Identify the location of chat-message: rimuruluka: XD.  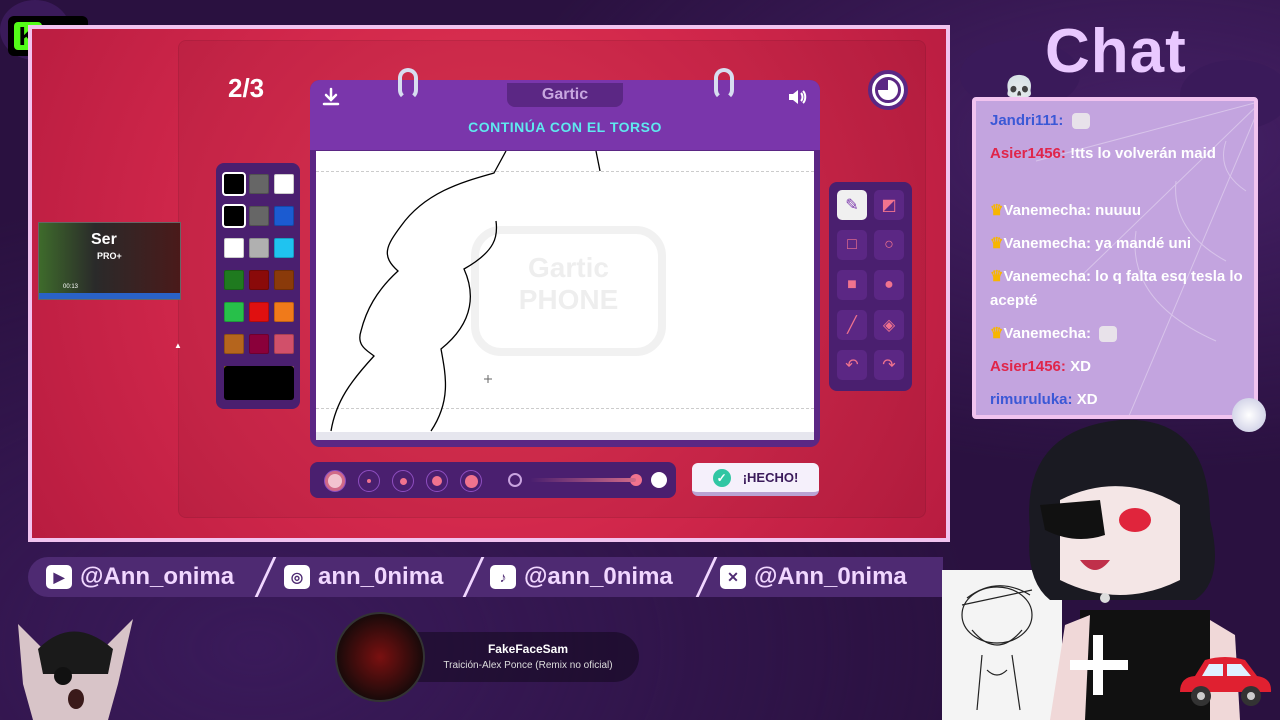
(1121, 400).